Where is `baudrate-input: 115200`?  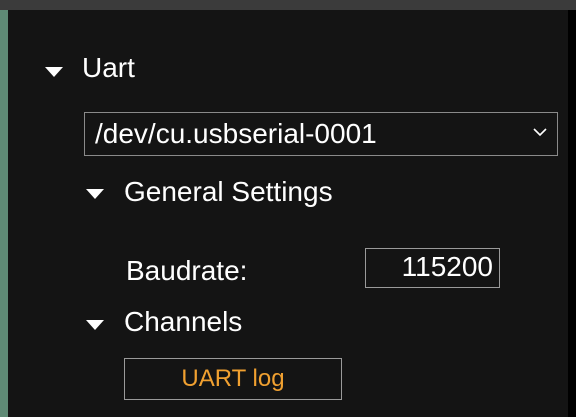 baudrate-input: 115200 is located at coordinates (432, 268).